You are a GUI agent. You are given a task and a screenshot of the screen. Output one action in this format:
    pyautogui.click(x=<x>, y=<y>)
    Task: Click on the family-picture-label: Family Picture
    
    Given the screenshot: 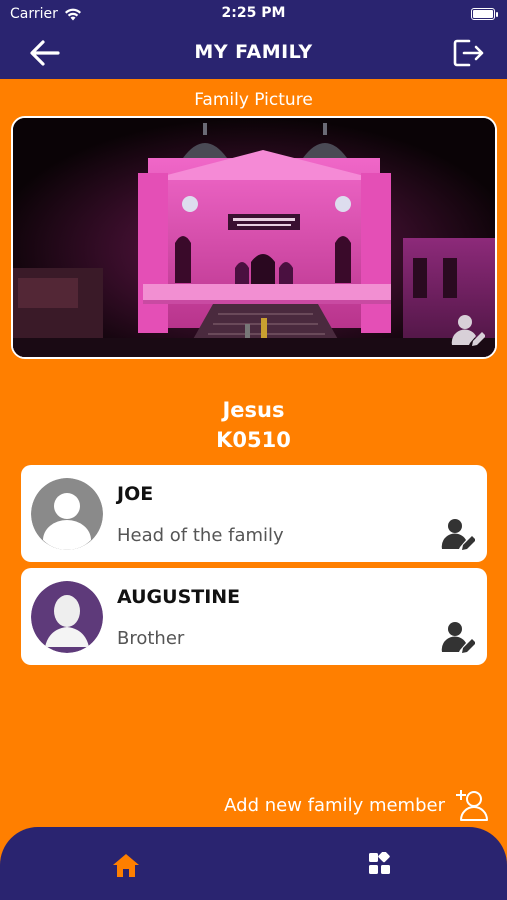 What is the action you would take?
    pyautogui.click(x=253, y=100)
    